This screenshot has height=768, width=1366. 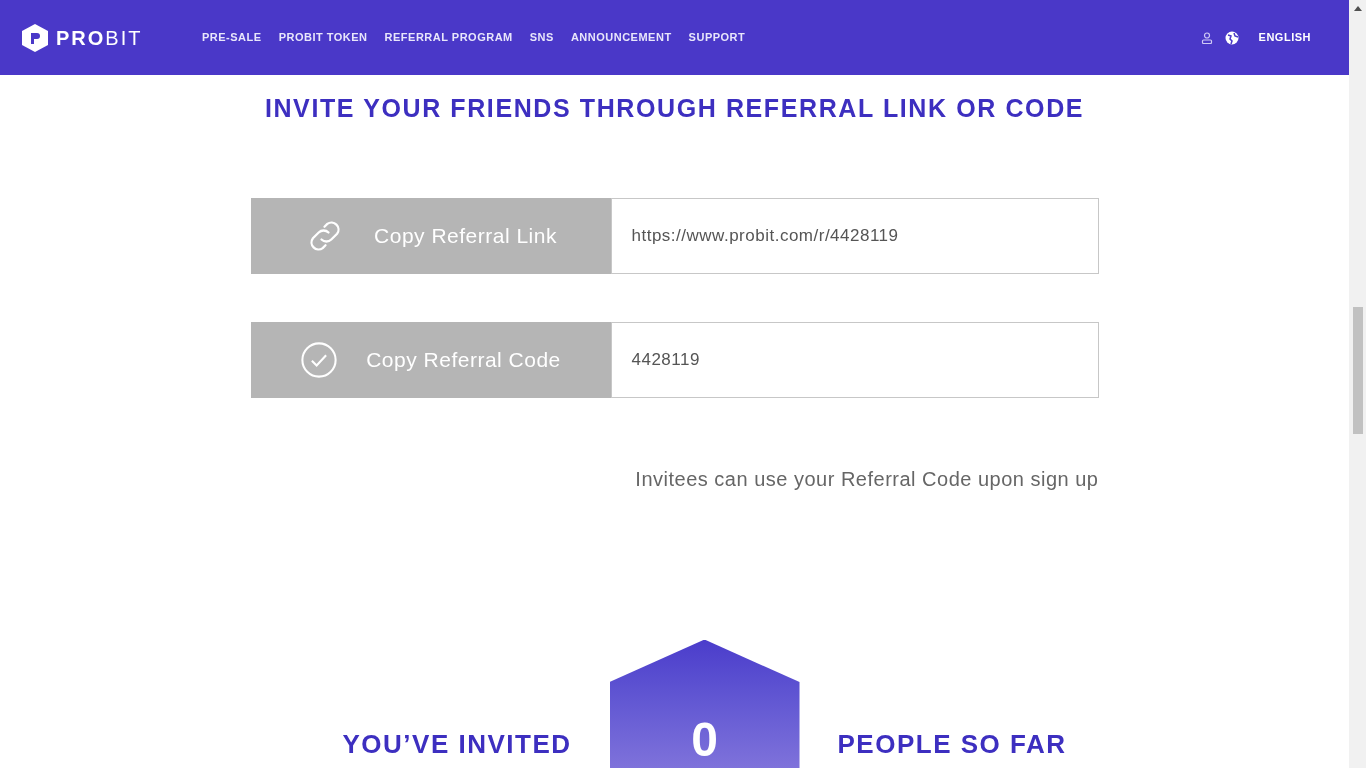 I want to click on section-title: INVITE YOUR FRIENDS THROUGH REFERRAL LINK OR CODE, so click(x=674, y=108).